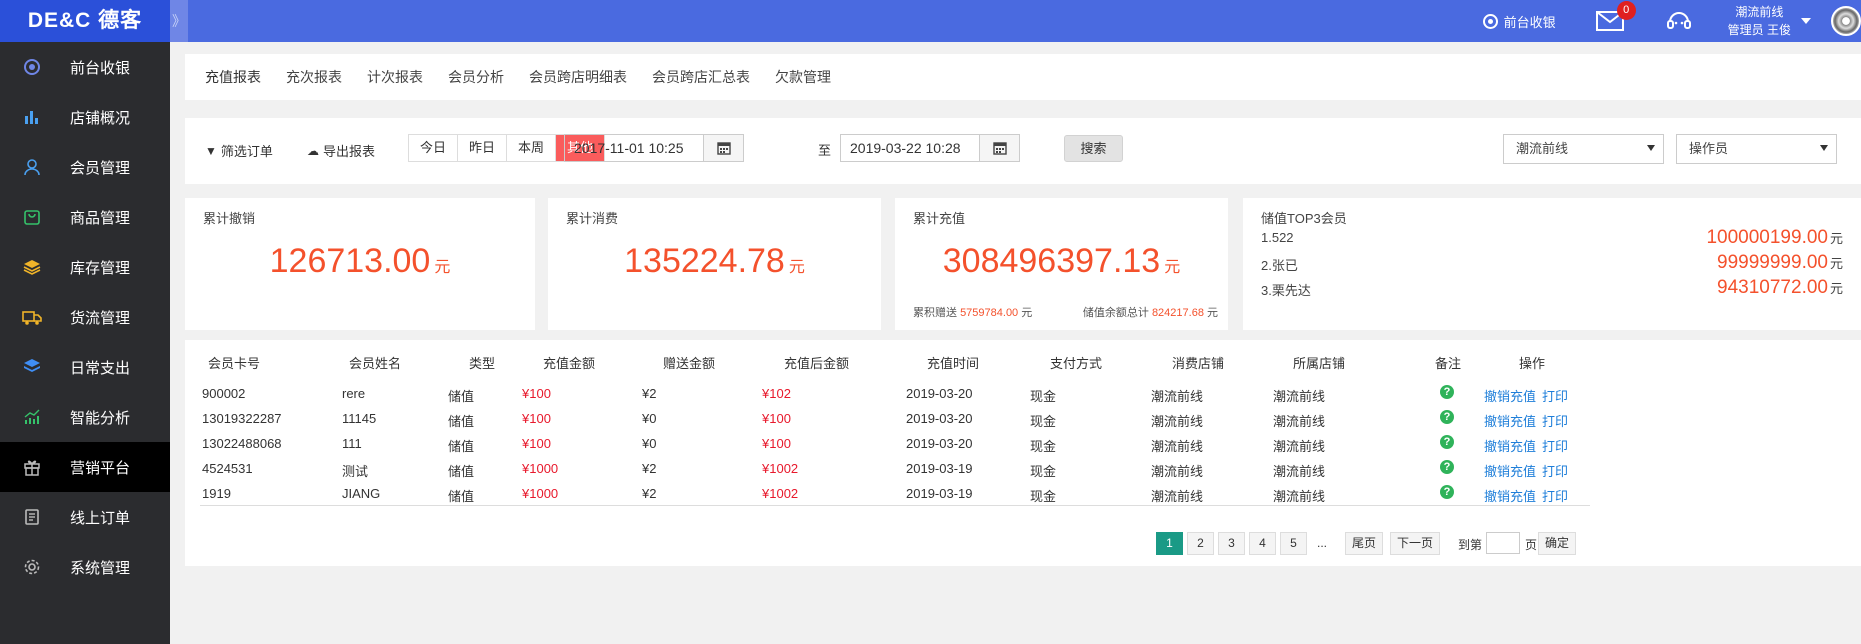 The height and width of the screenshot is (644, 1861). I want to click on operator-select: 操作员, so click(1756, 149).